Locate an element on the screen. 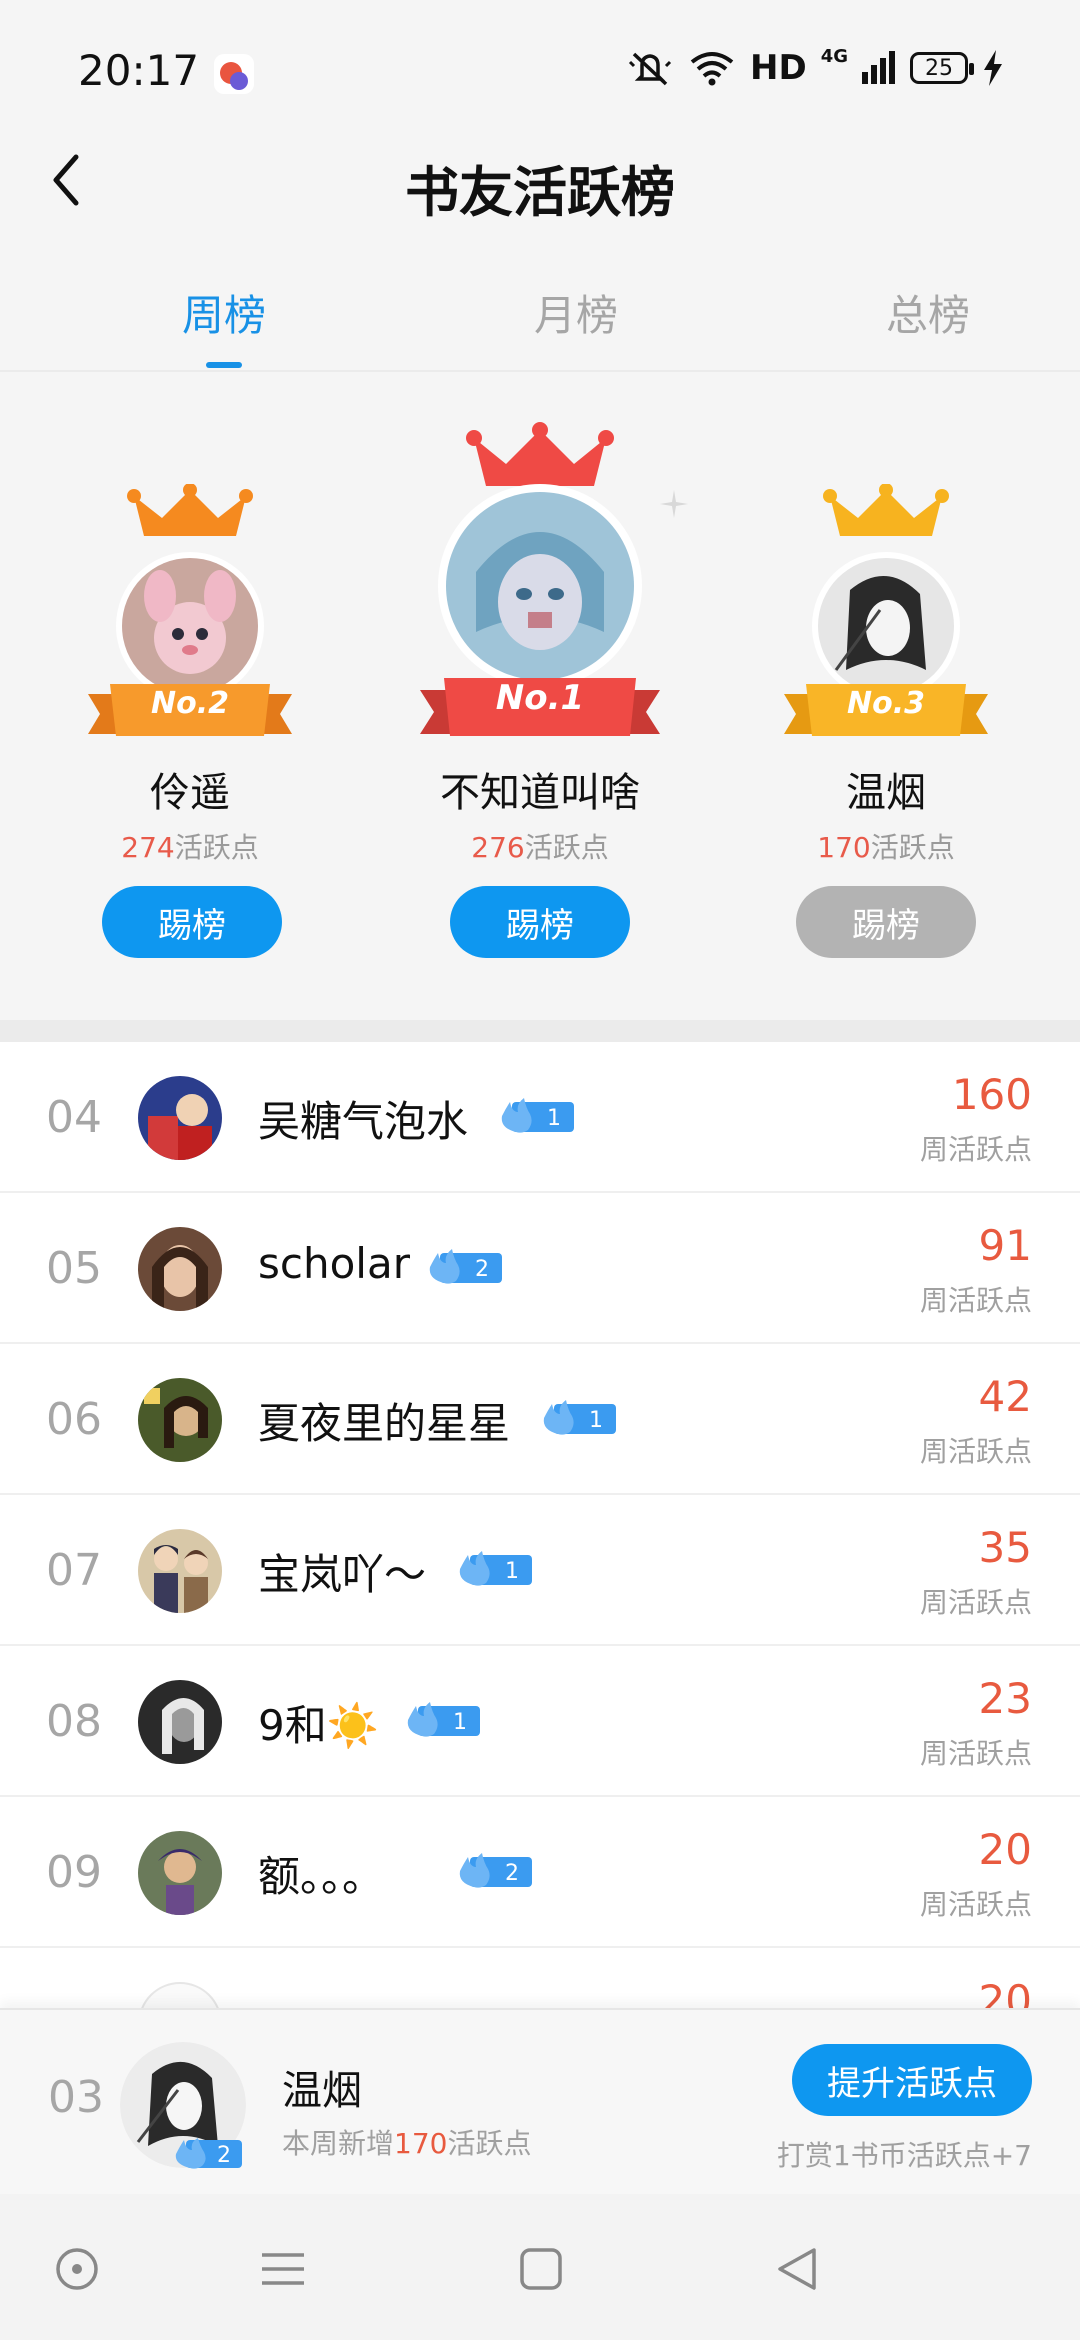 The width and height of the screenshot is (1080, 2340). podium-second: No.2 伶遥 274活跃点 踢榜 is located at coordinates (190, 696).